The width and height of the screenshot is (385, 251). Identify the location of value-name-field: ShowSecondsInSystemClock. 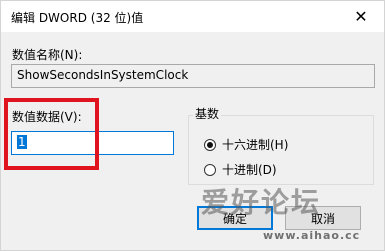
(193, 76).